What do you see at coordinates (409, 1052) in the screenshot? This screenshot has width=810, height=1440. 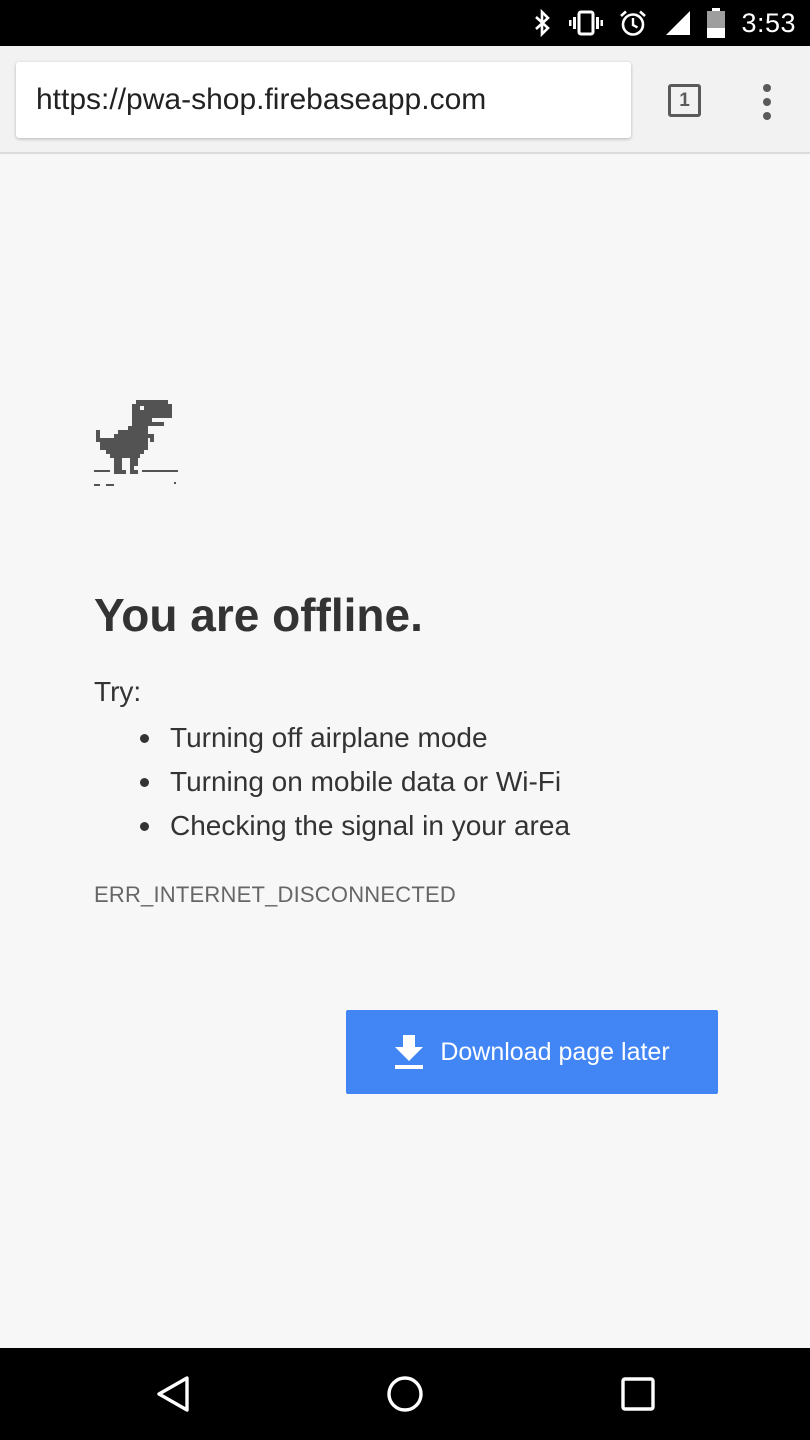 I see `download-icon` at bounding box center [409, 1052].